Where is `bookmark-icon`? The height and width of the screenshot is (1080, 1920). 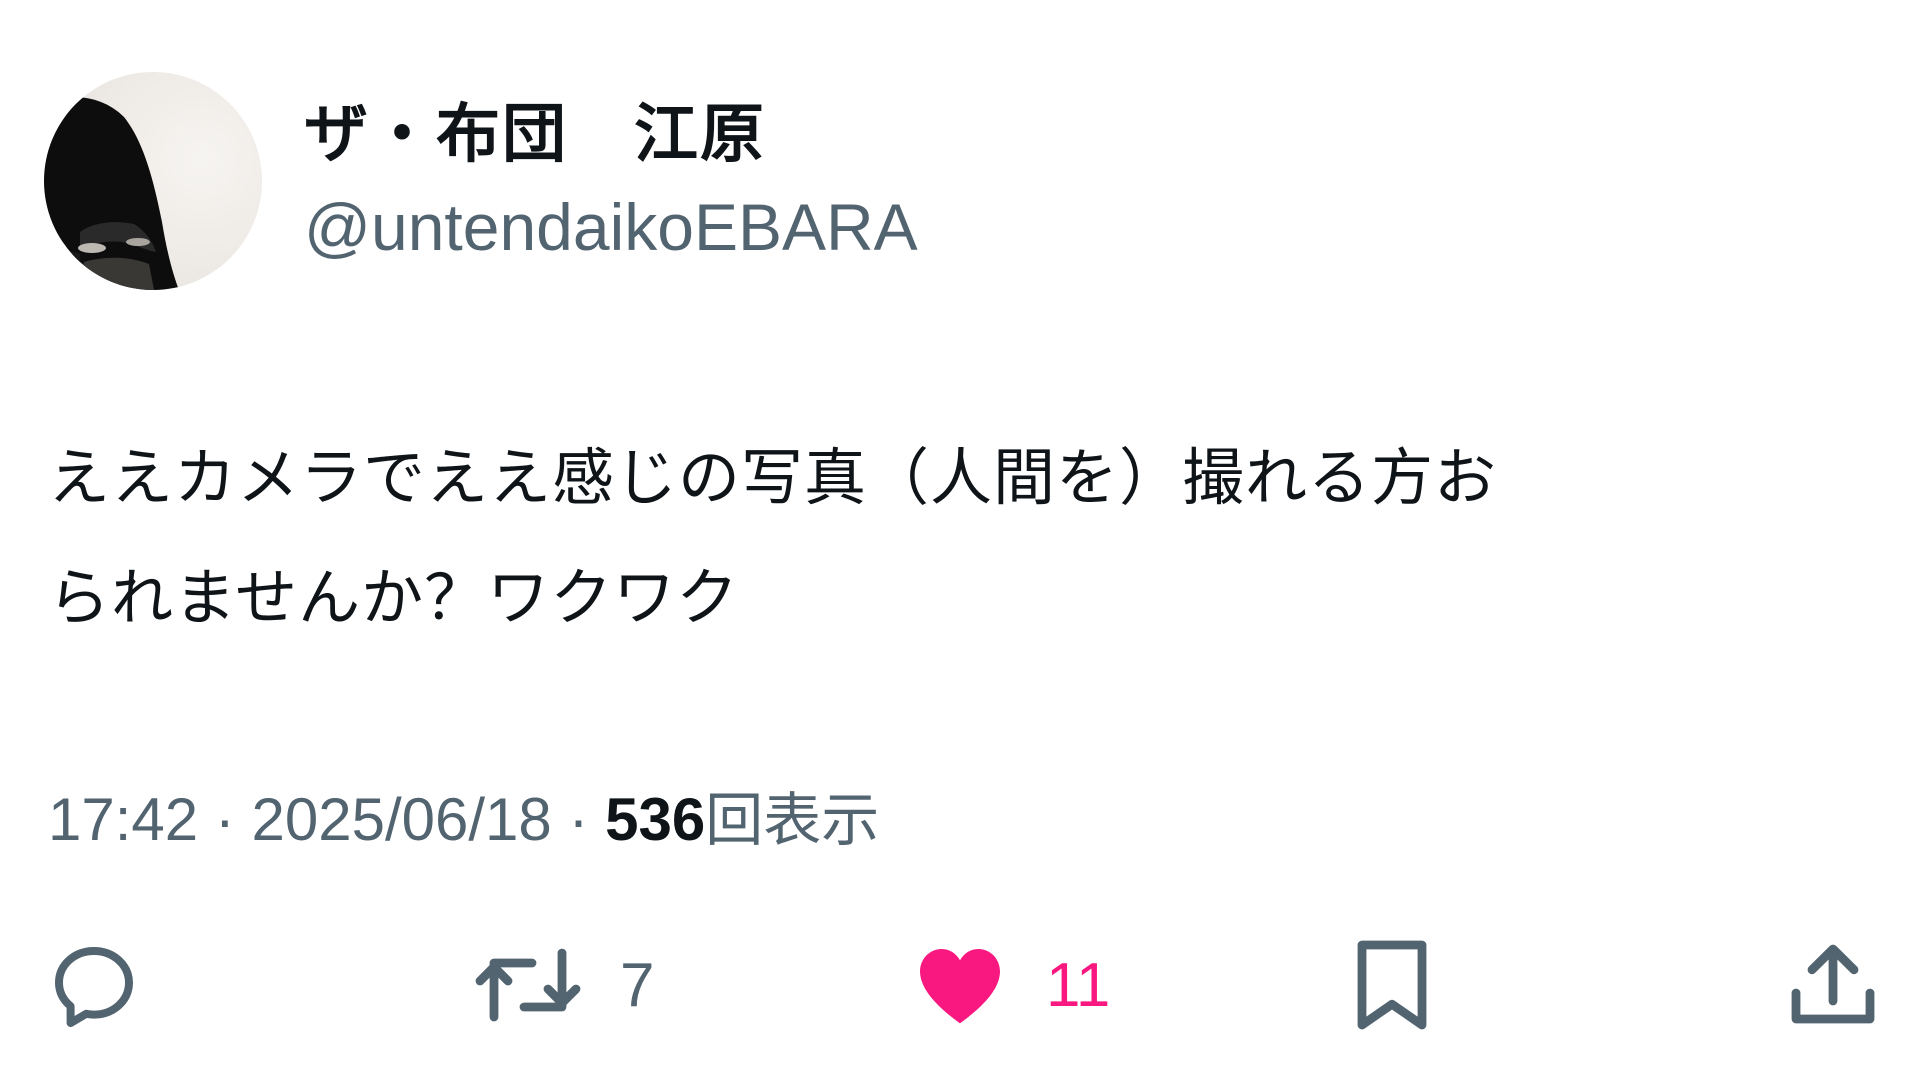
bookmark-icon is located at coordinates (1392, 985).